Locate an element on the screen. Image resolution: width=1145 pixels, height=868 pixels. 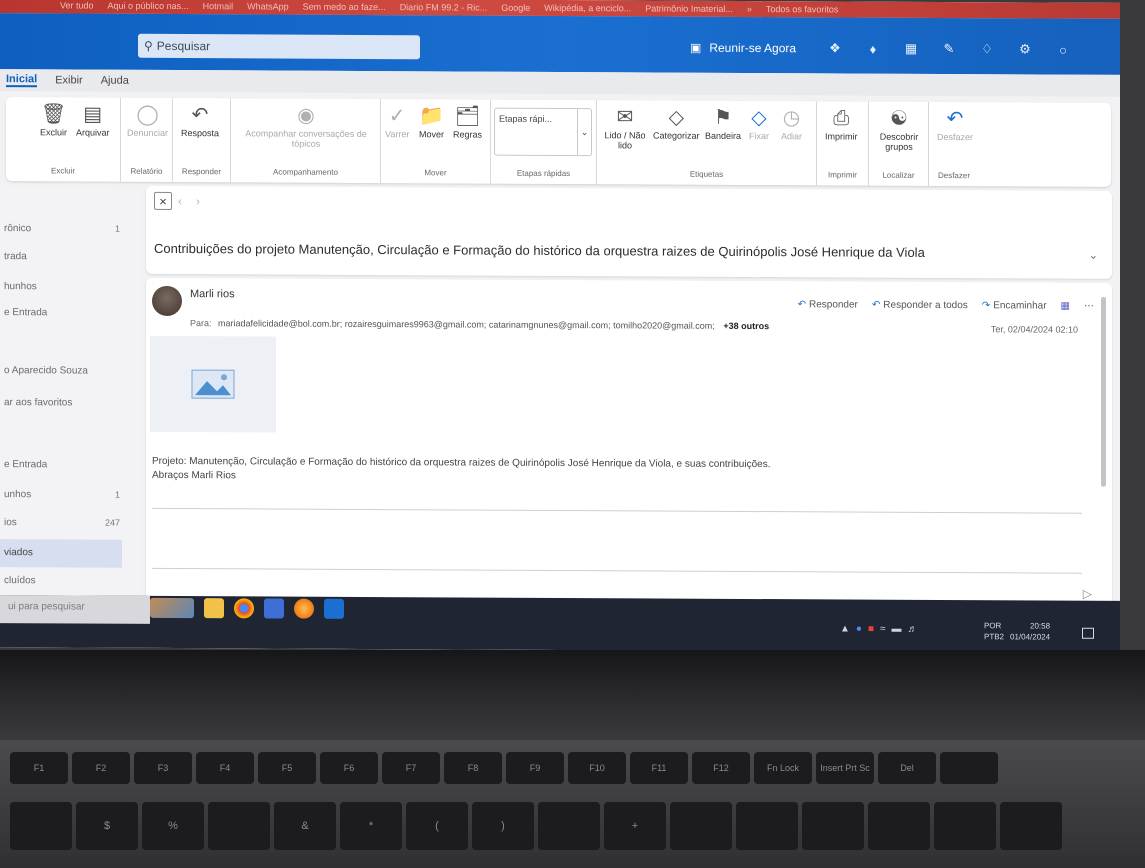
categorize-button: ◇ Categorizar is located at coordinates (676, 122).